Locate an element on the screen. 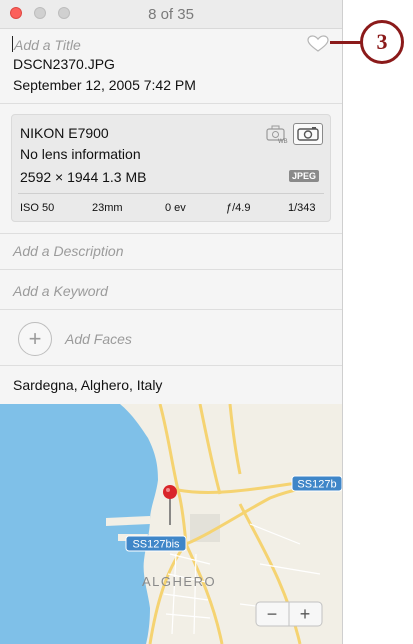 The height and width of the screenshot is (644, 413). svg-text: SS127bis is located at coordinates (156, 545).